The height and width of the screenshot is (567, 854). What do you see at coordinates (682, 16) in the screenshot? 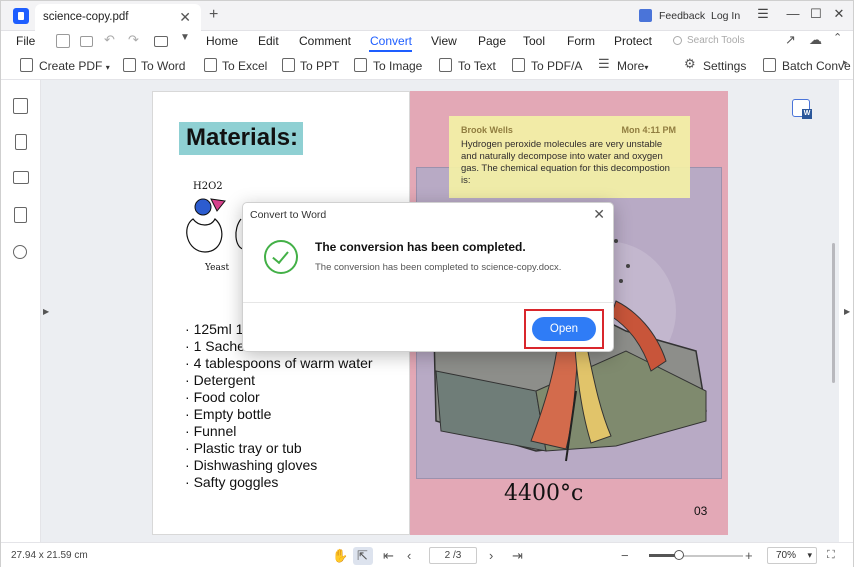
I see `feedback-link: Feedback` at bounding box center [682, 16].